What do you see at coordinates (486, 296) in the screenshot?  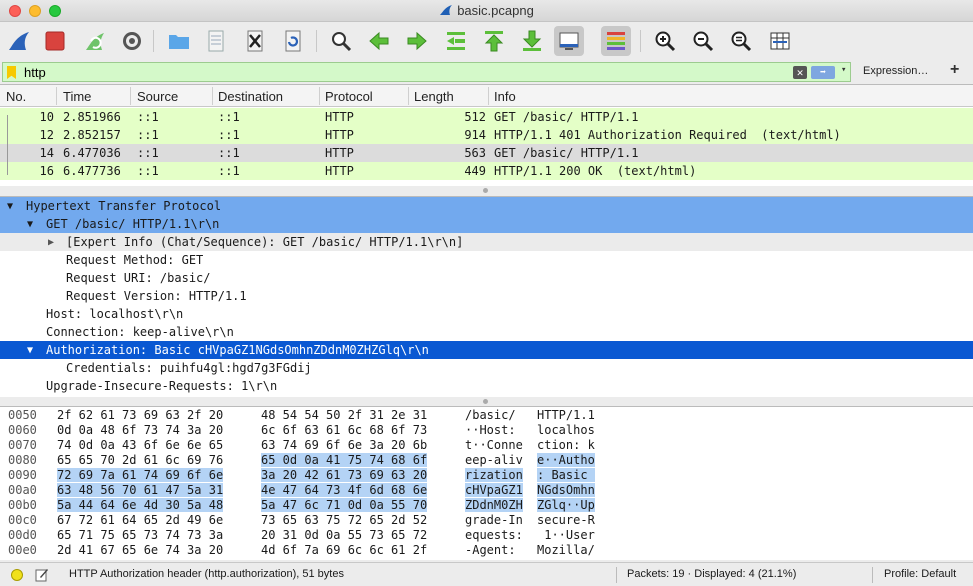 I see `detail-row: Request Version: HTTP/1.1` at bounding box center [486, 296].